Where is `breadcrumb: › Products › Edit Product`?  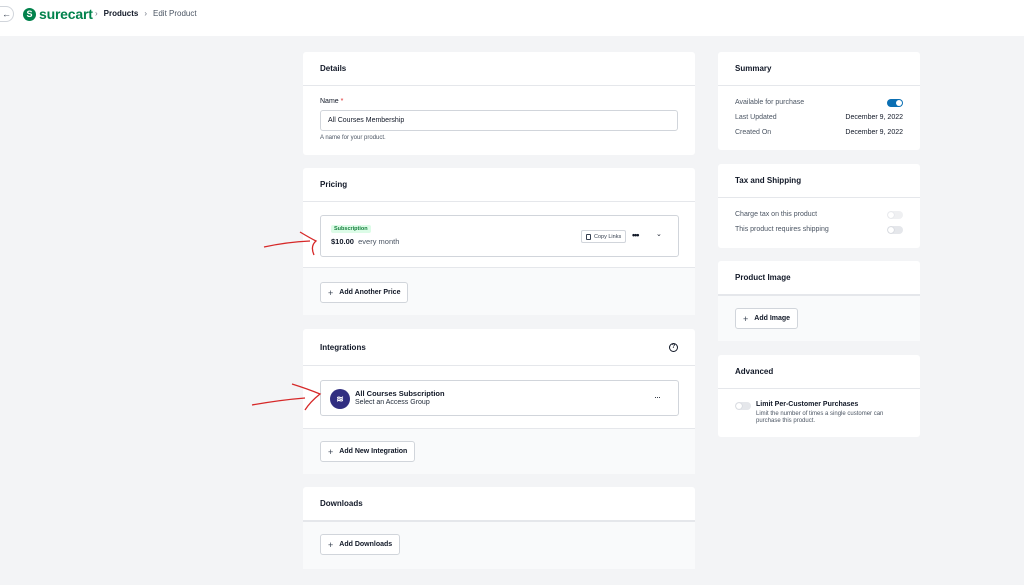 breadcrumb: › Products › Edit Product is located at coordinates (146, 13).